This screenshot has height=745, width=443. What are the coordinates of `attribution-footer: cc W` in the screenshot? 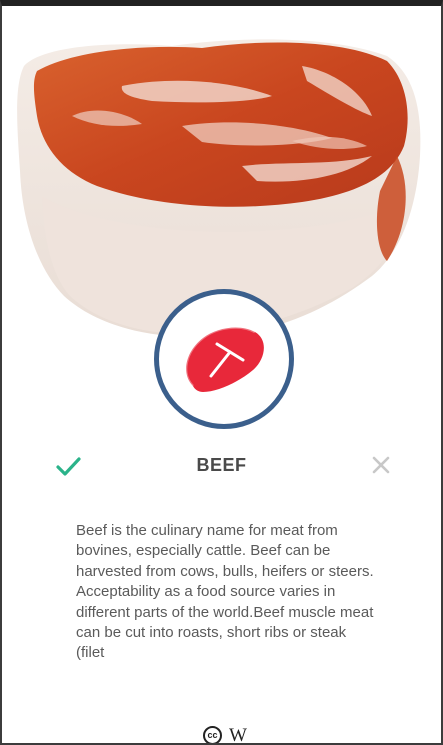 It's located at (221, 733).